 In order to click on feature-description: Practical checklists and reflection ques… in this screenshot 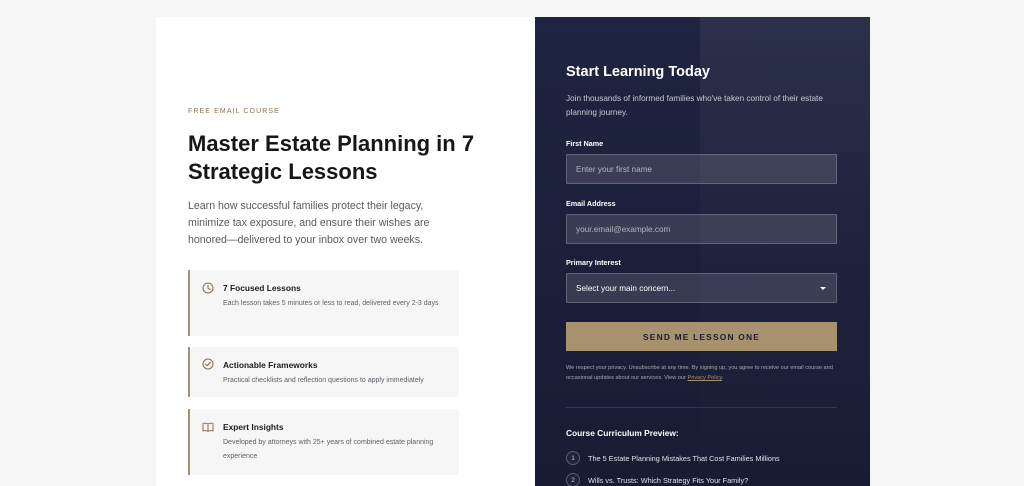, I will do `click(323, 380)`.